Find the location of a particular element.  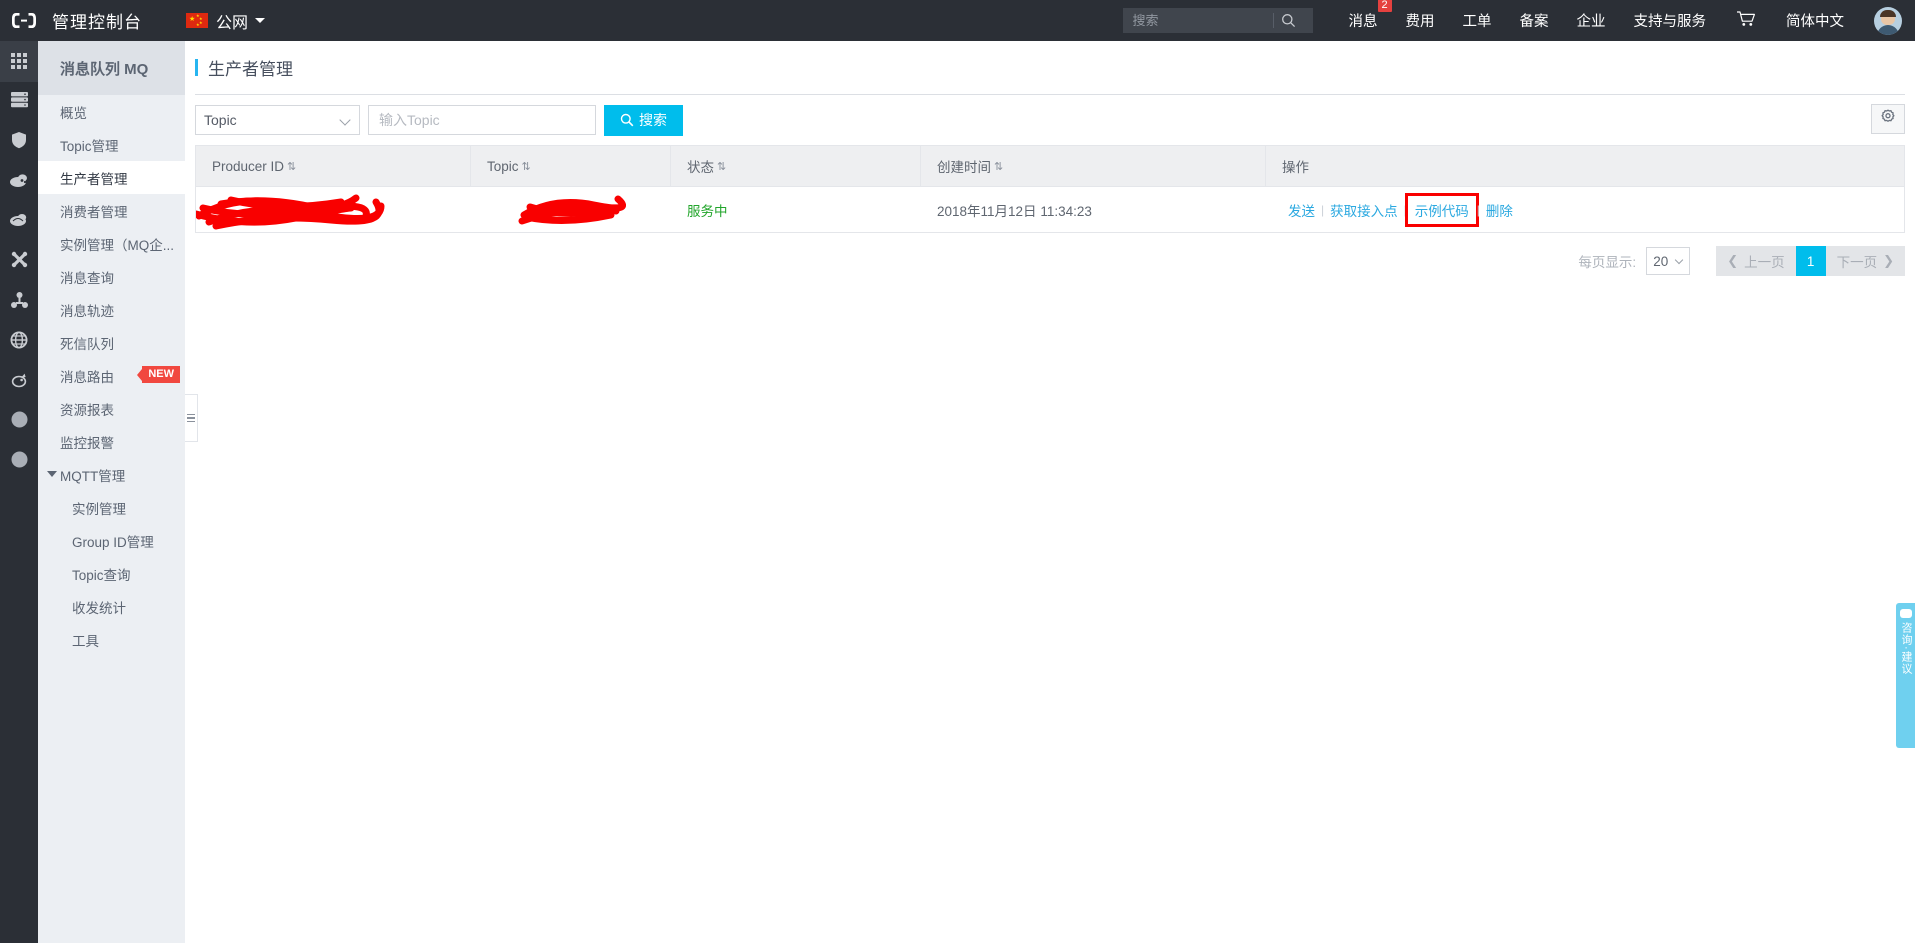

rail-item-cluster is located at coordinates (19, 302).